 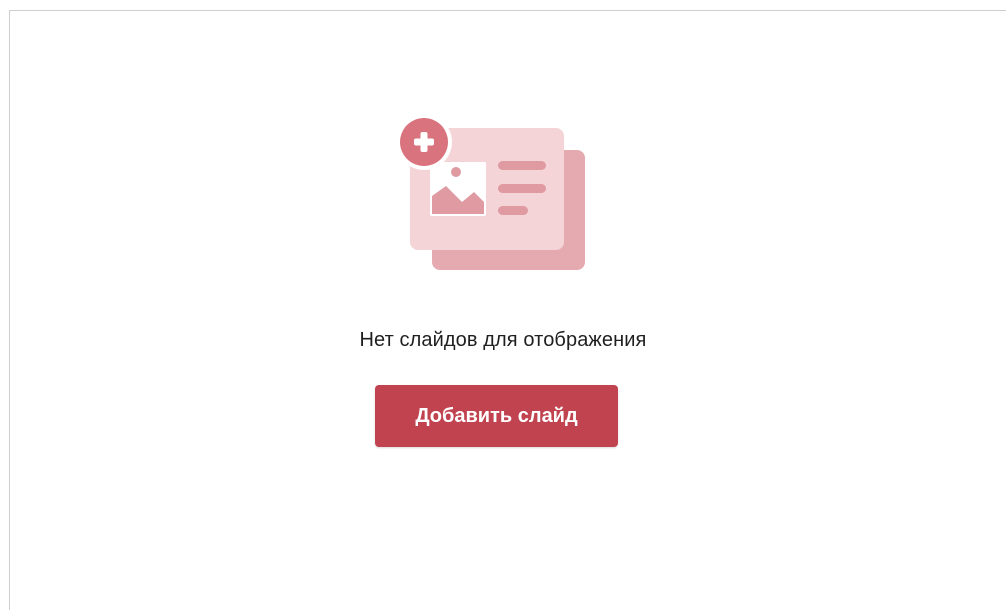 I want to click on add-slide-illustration-icon, so click(x=489, y=191).